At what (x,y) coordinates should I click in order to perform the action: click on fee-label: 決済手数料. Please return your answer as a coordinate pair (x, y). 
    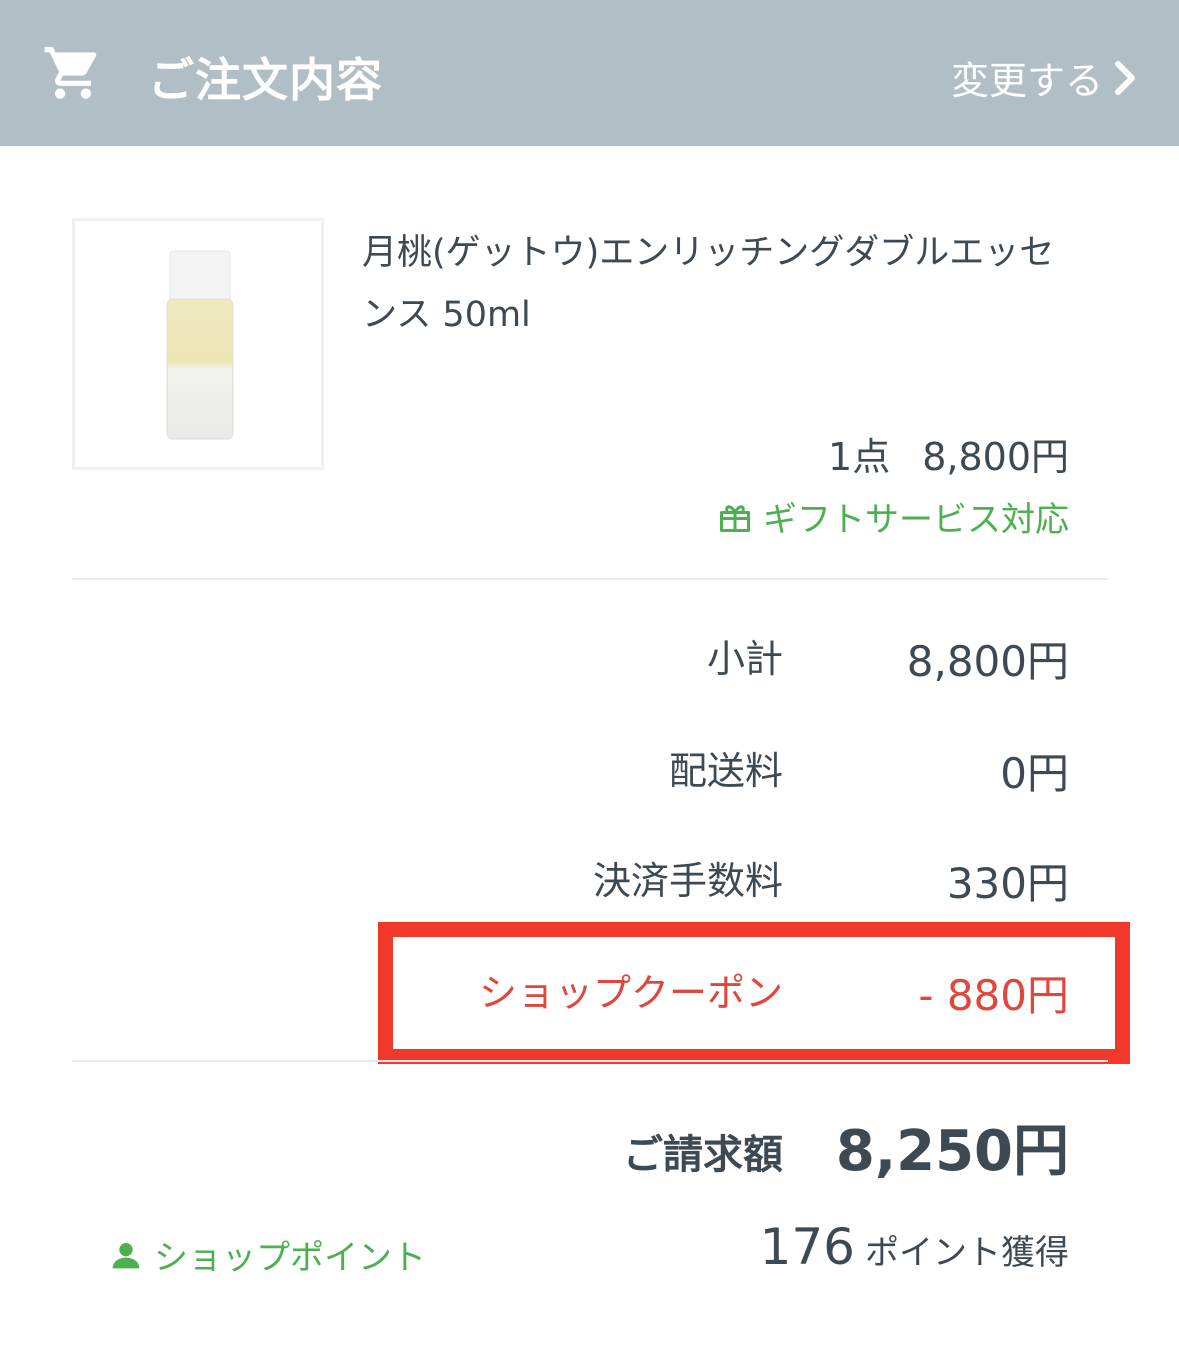
    Looking at the image, I should click on (687, 881).